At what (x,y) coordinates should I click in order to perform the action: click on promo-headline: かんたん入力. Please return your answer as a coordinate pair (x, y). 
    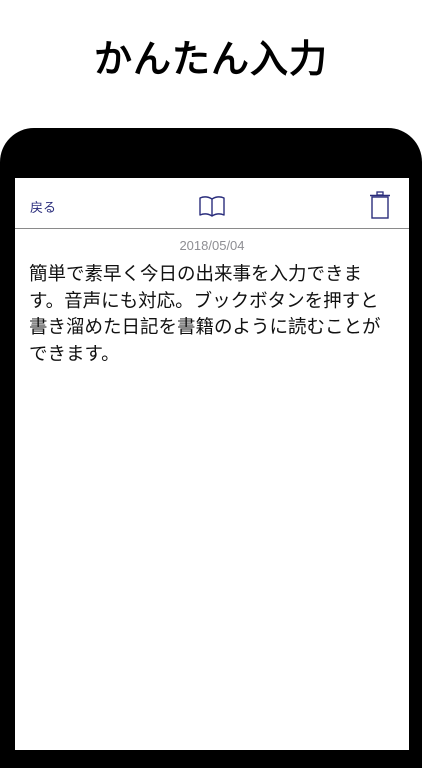
    Looking at the image, I should click on (210, 59).